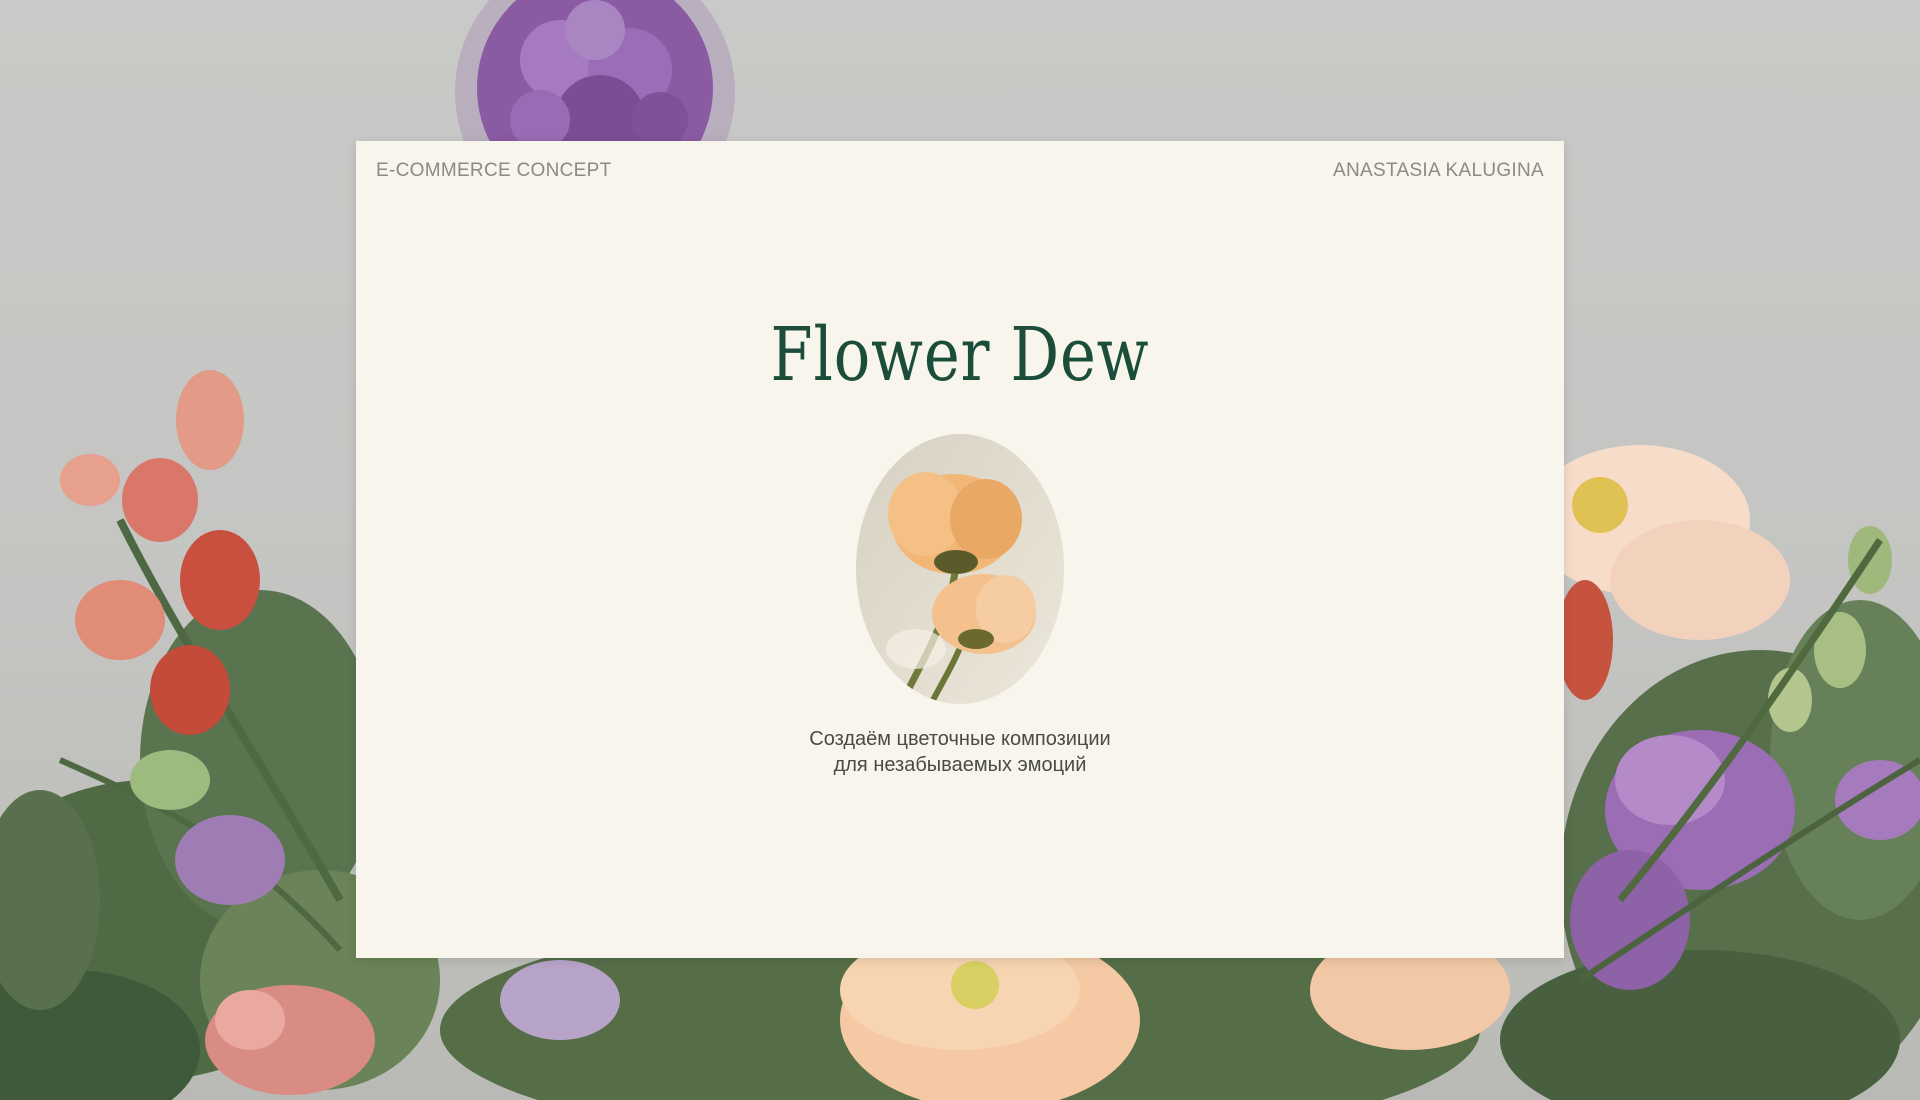  Describe the element at coordinates (960, 739) in the screenshot. I see `tagline-line-1: Создаём цветочные композиции` at that location.